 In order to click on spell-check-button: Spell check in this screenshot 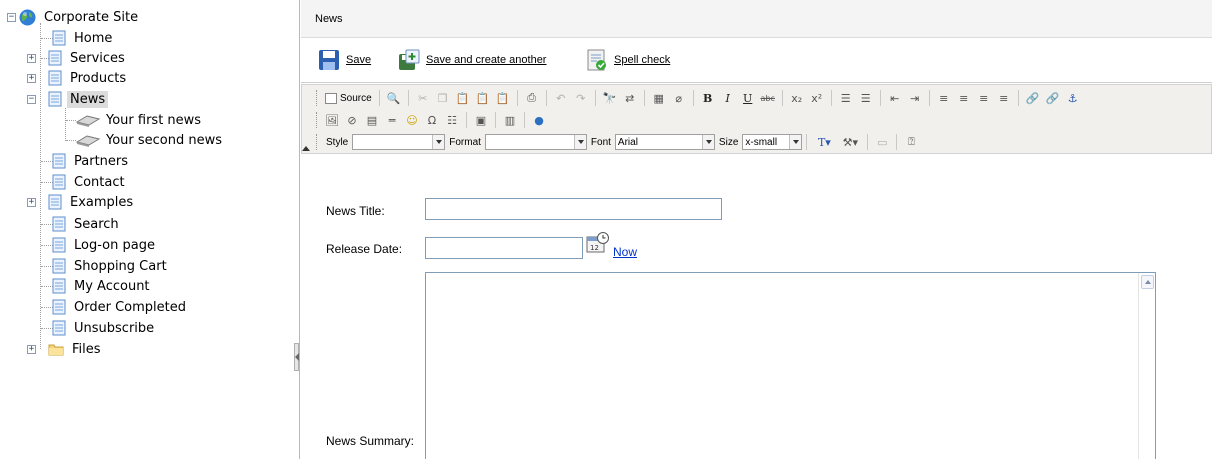, I will do `click(628, 60)`.